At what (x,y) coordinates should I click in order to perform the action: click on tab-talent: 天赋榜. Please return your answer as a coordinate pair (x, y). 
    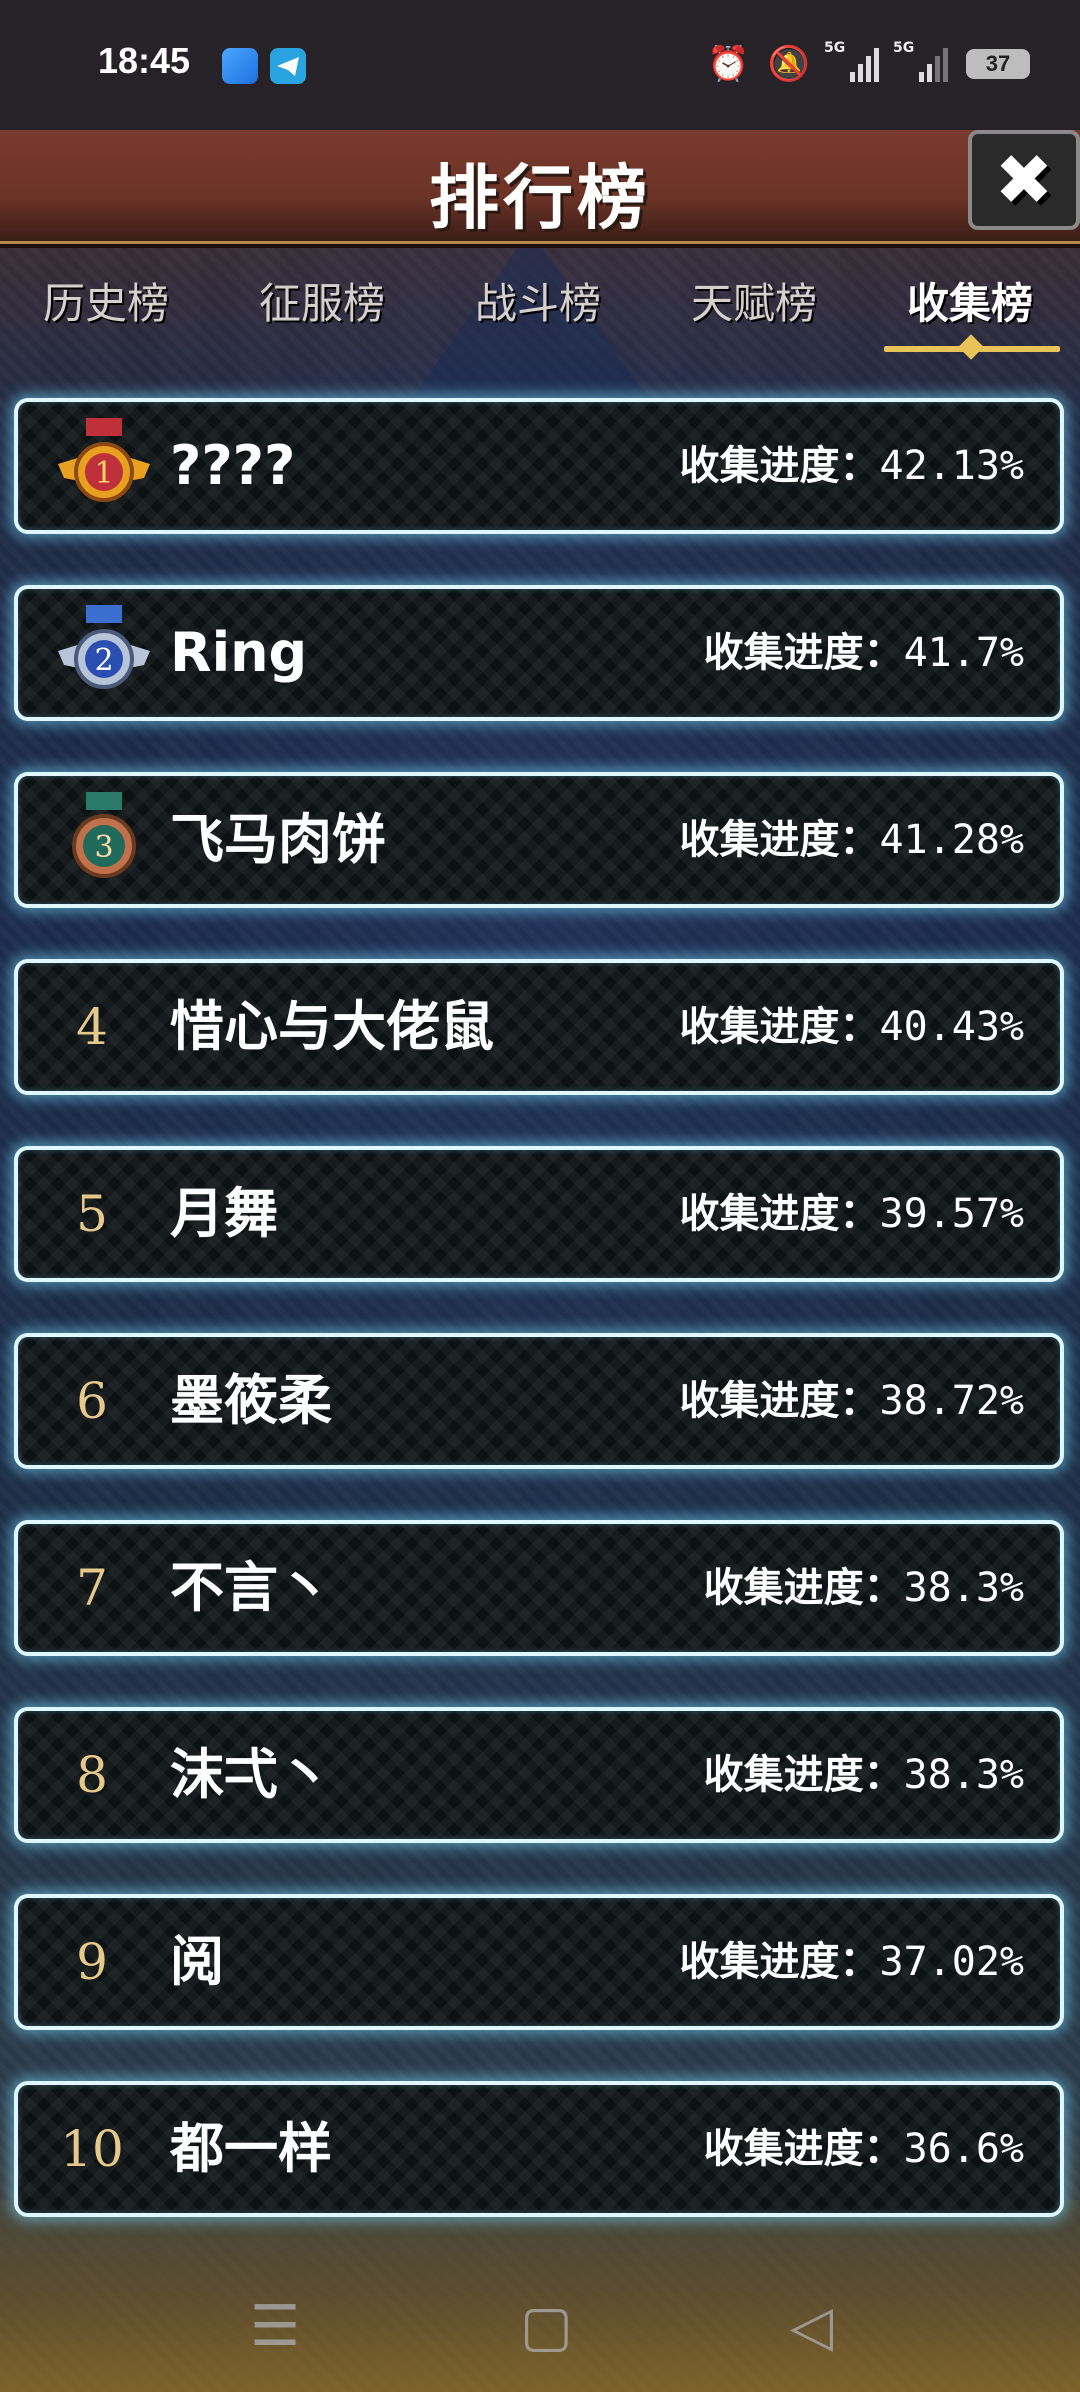
    Looking at the image, I should click on (754, 300).